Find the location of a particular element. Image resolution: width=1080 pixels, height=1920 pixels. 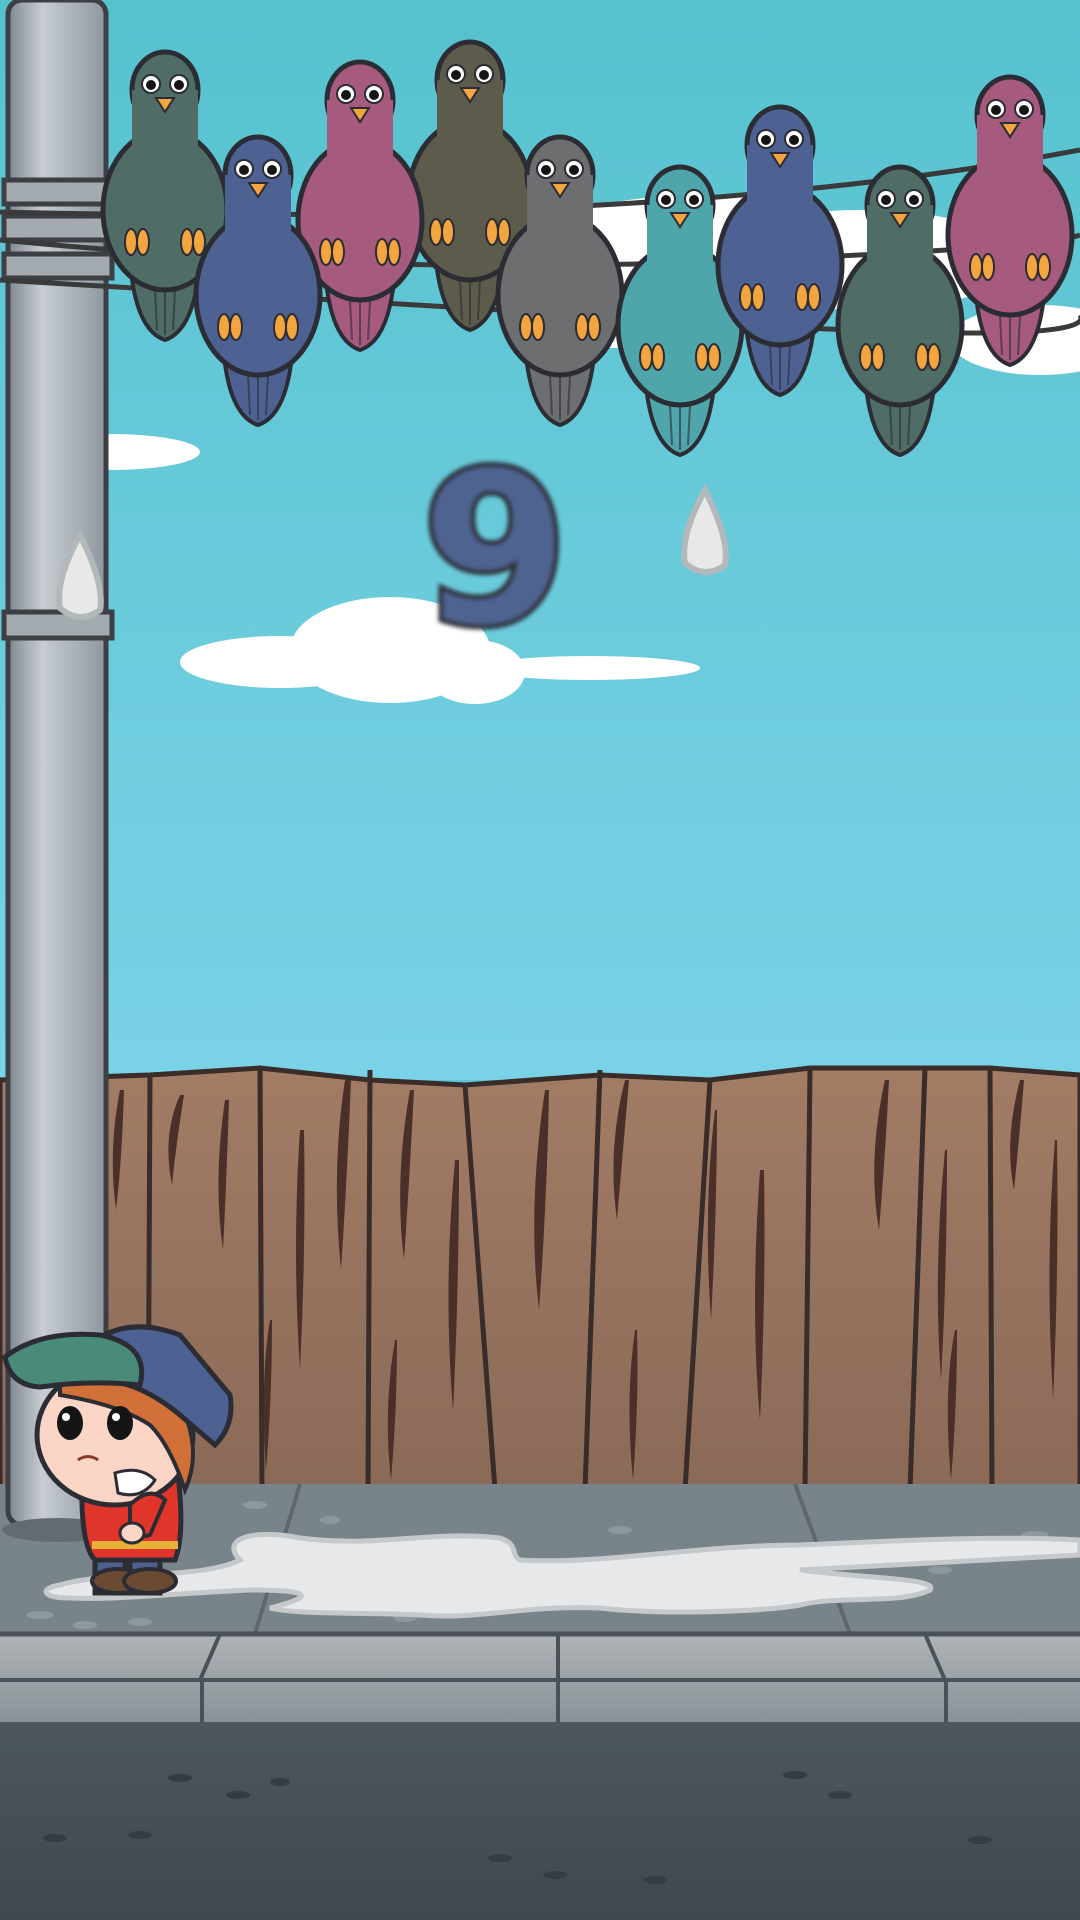

road is located at coordinates (540, 1821).